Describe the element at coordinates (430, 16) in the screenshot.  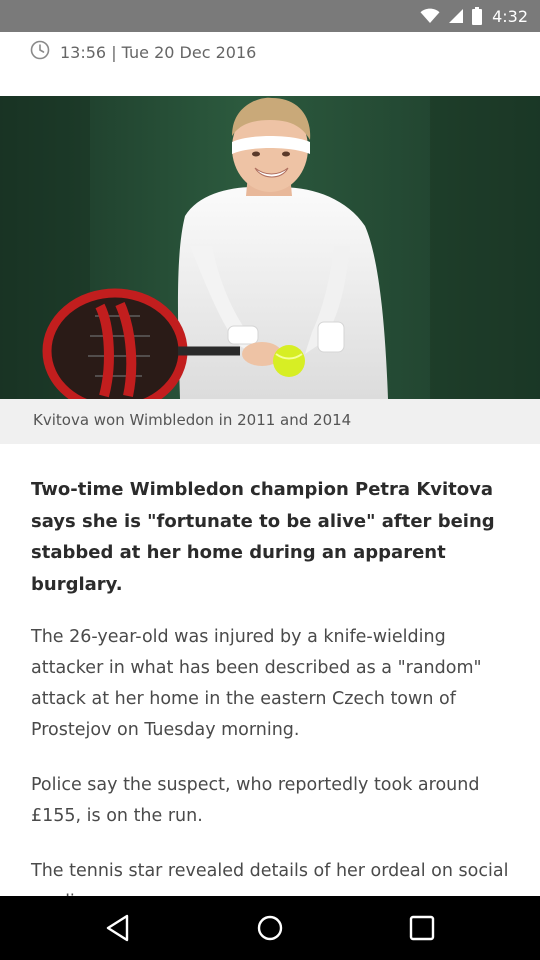
I see `wifi-icon` at that location.